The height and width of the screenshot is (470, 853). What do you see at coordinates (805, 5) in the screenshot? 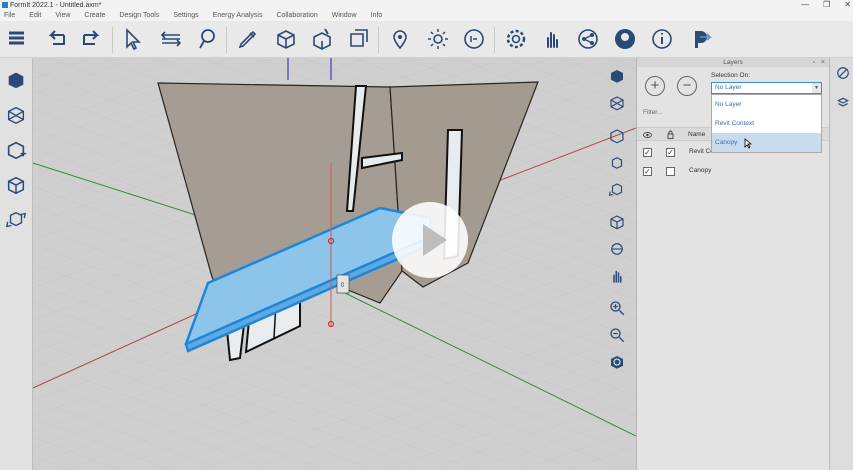
I see `minimize-button: —` at bounding box center [805, 5].